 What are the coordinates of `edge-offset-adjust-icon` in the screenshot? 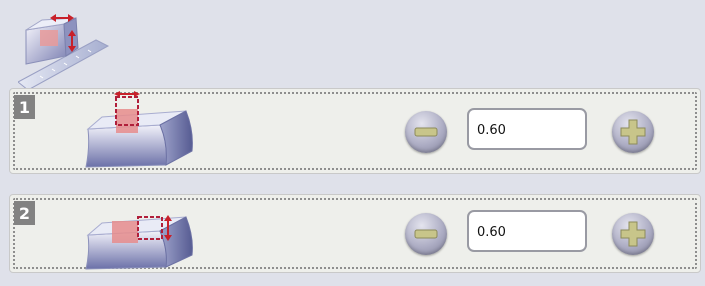 It's located at (63, 49).